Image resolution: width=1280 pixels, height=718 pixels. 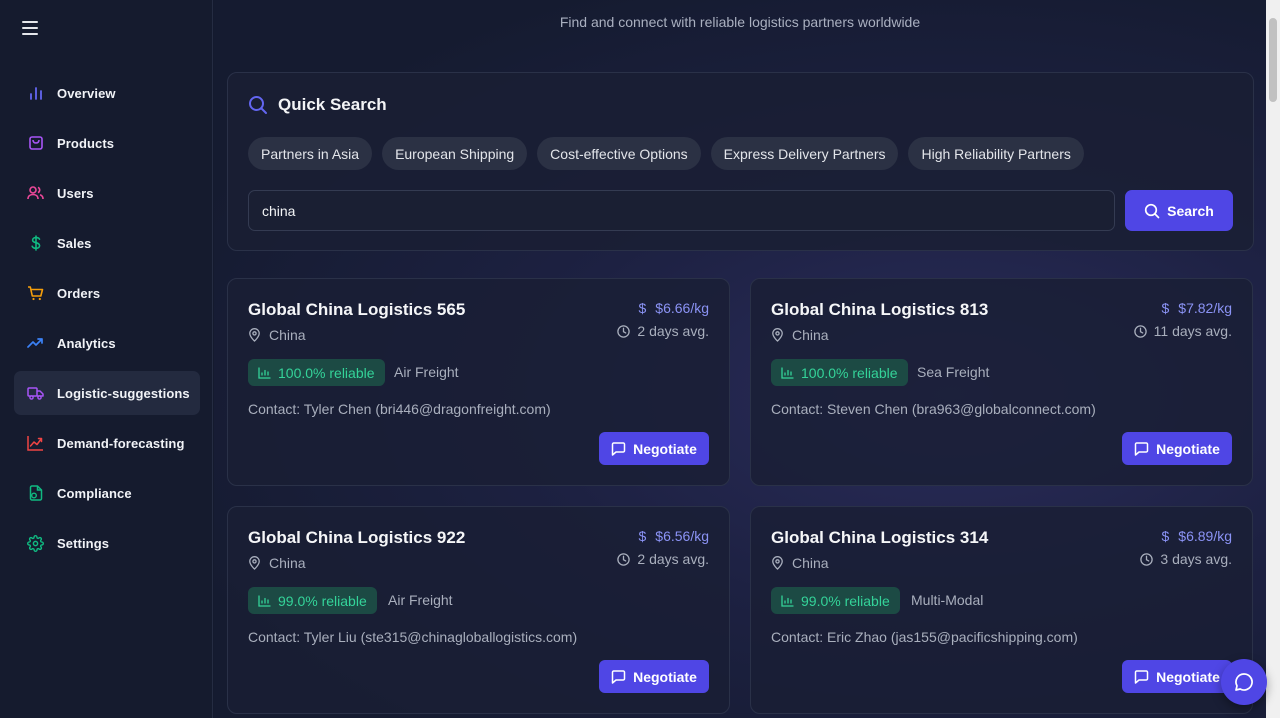 What do you see at coordinates (79, 293) in the screenshot?
I see `sidebar-item-label: Orders` at bounding box center [79, 293].